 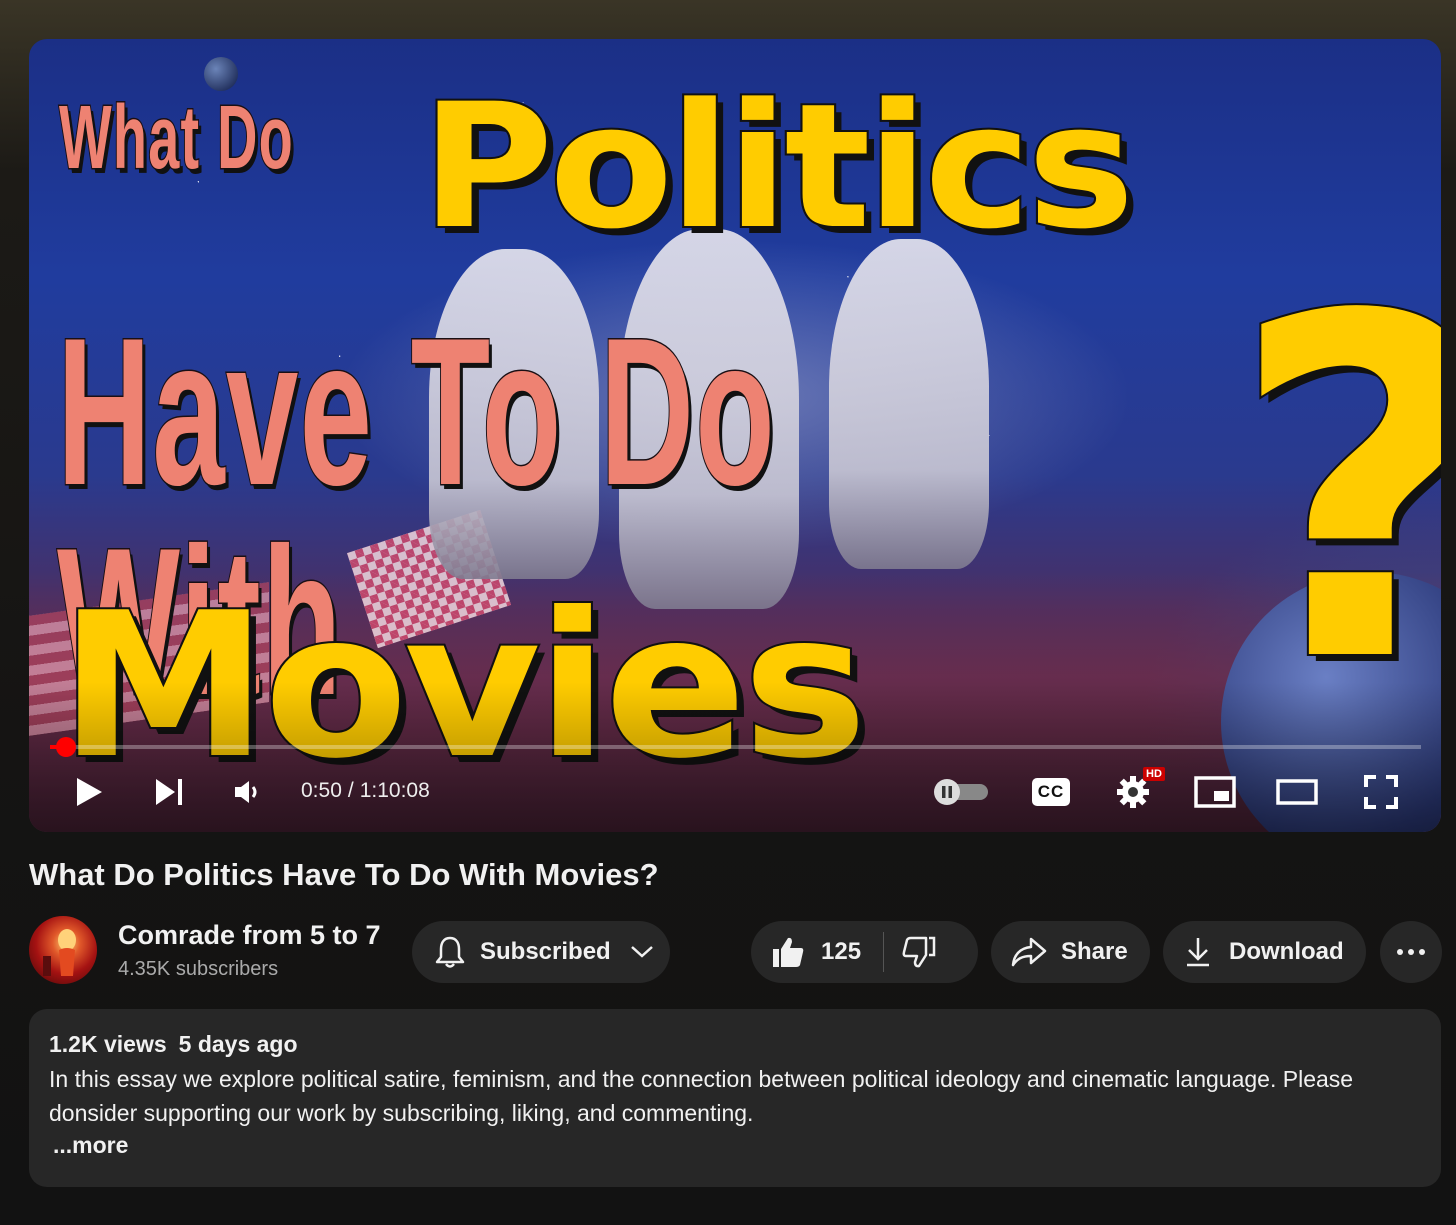 I want to click on like-count: 125, so click(x=841, y=951).